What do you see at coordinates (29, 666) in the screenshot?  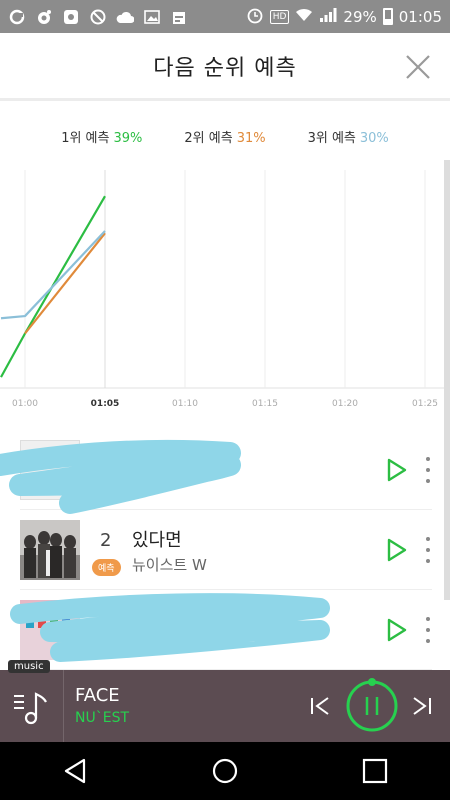 I see `music-tag: music` at bounding box center [29, 666].